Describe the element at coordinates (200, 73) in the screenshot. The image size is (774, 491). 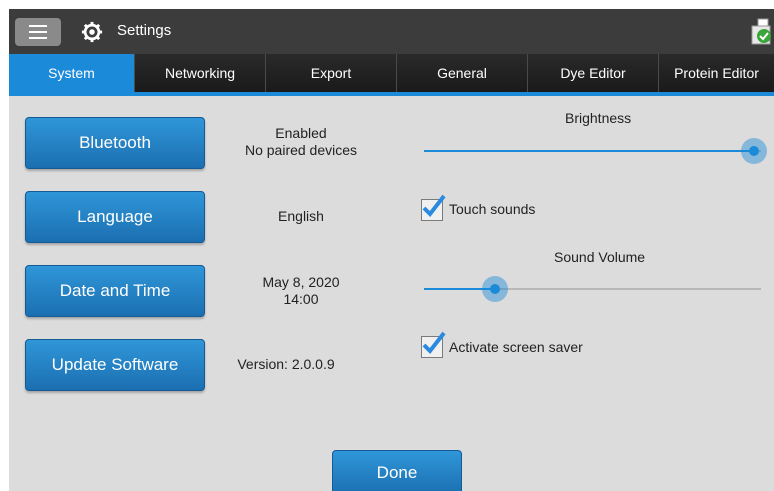
I see `tab-networking: Networking` at that location.